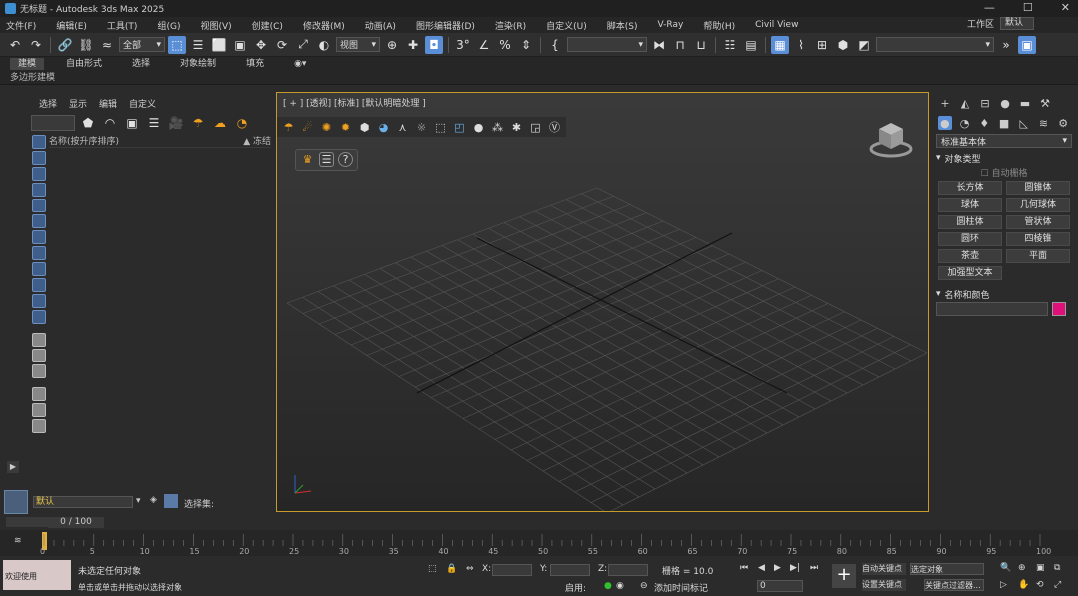 This screenshot has width=1078, height=596. Describe the element at coordinates (16, 502) in the screenshot. I see `layer-icon` at that location.